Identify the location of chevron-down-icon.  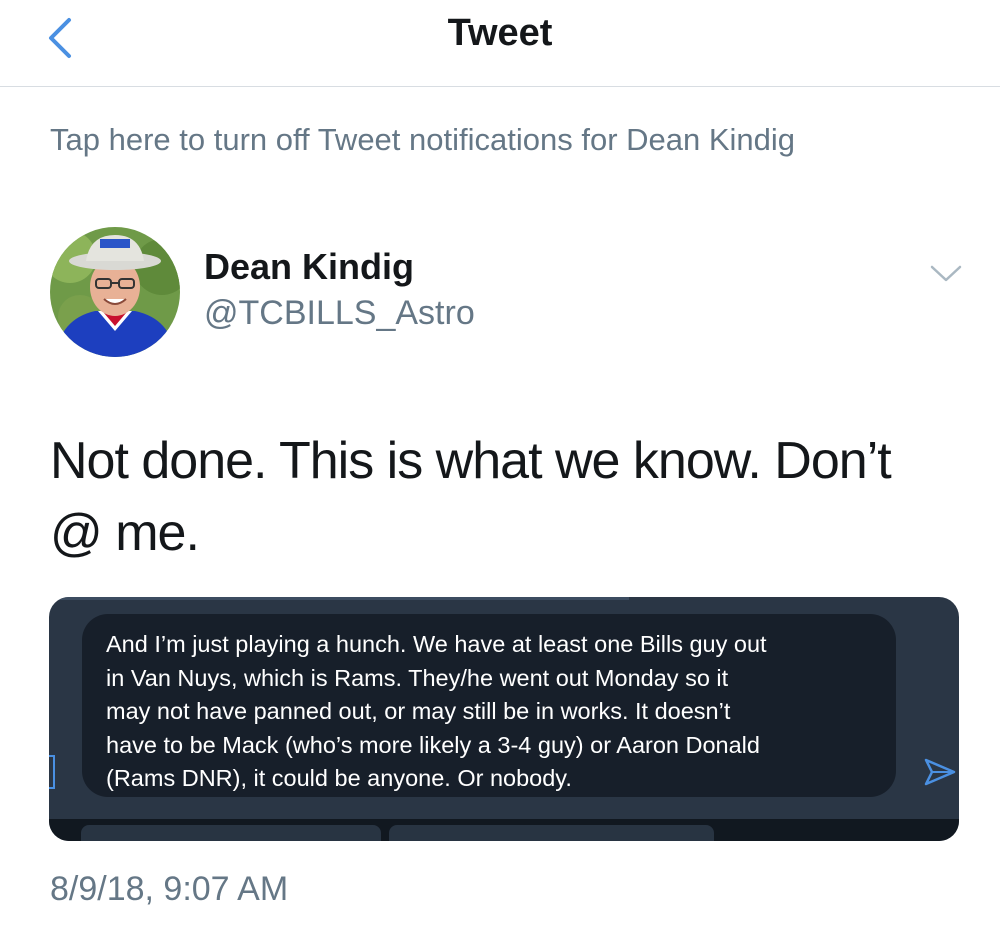
(946, 273).